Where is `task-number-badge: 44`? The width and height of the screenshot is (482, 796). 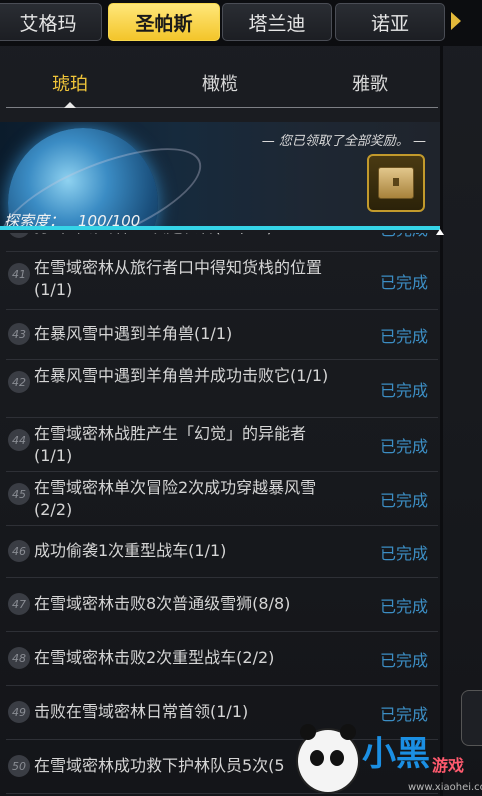
task-number-badge: 44 is located at coordinates (19, 440).